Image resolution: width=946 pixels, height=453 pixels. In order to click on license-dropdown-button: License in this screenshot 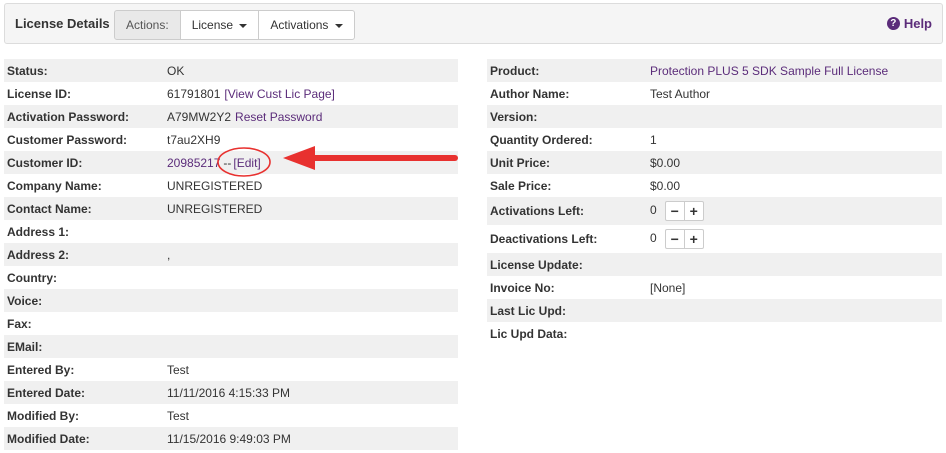, I will do `click(219, 25)`.